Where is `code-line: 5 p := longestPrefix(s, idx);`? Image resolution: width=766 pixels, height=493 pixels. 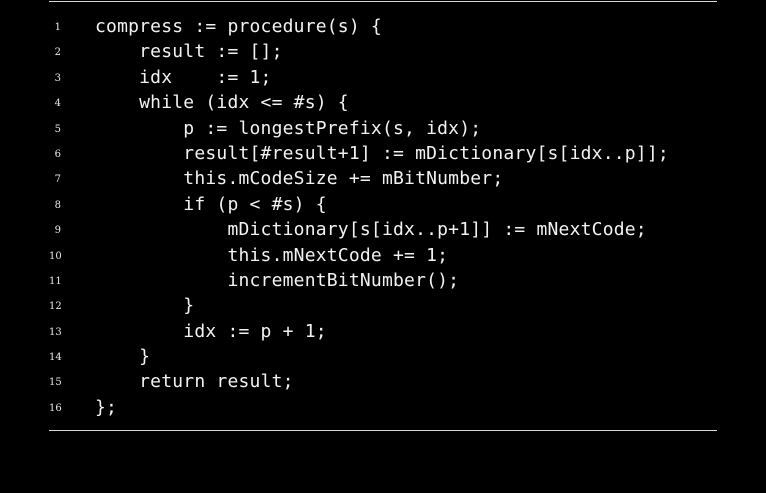 code-line: 5 p := longestPrefix(s, idx); is located at coordinates (383, 128).